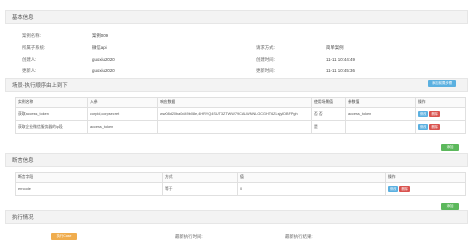 The height and width of the screenshot is (247, 474). Describe the element at coordinates (34, 47) in the screenshot. I see `subsystem-label: 所属子系统:` at that location.